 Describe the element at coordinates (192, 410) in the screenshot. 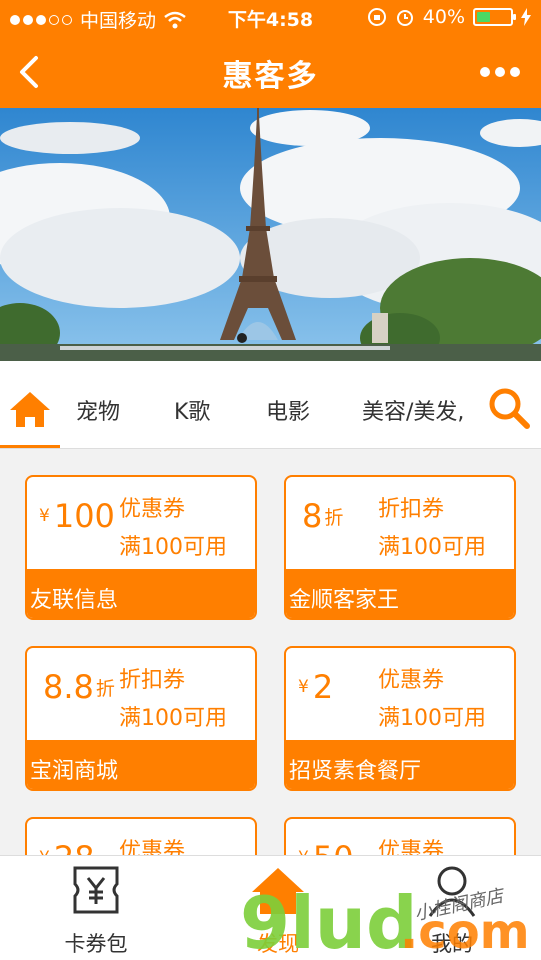

I see `category-item-ktv: K歌` at that location.